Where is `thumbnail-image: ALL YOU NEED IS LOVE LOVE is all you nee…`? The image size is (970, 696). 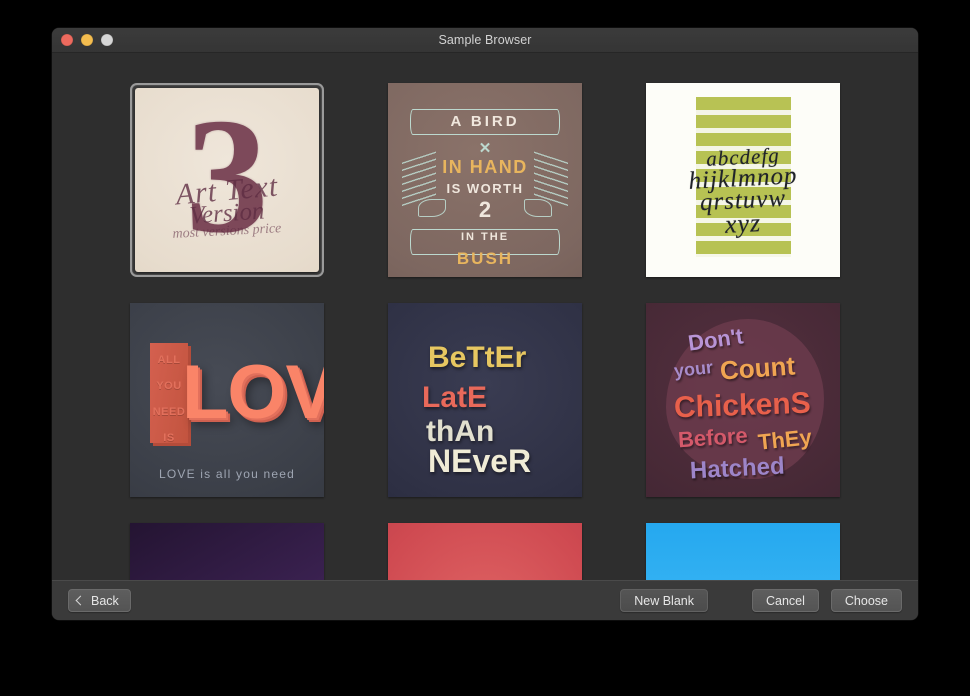
thumbnail-image: ALL YOU NEED IS LOVE LOVE is all you nee… is located at coordinates (227, 400).